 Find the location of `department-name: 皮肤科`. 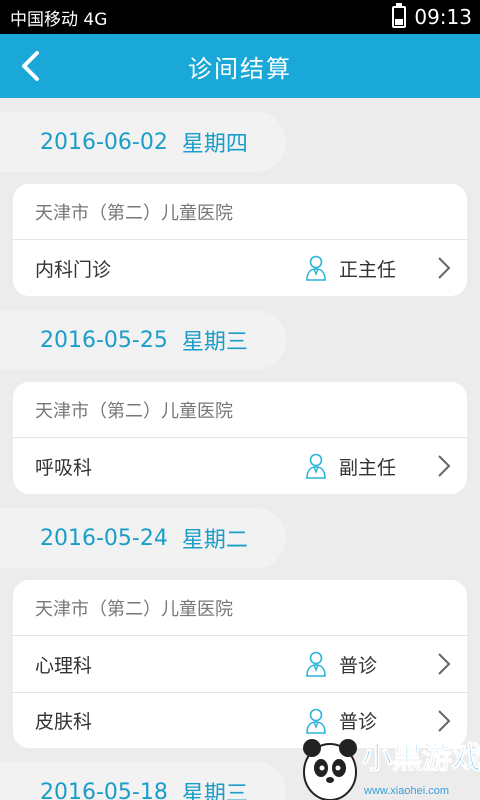

department-name: 皮肤科 is located at coordinates (64, 722).